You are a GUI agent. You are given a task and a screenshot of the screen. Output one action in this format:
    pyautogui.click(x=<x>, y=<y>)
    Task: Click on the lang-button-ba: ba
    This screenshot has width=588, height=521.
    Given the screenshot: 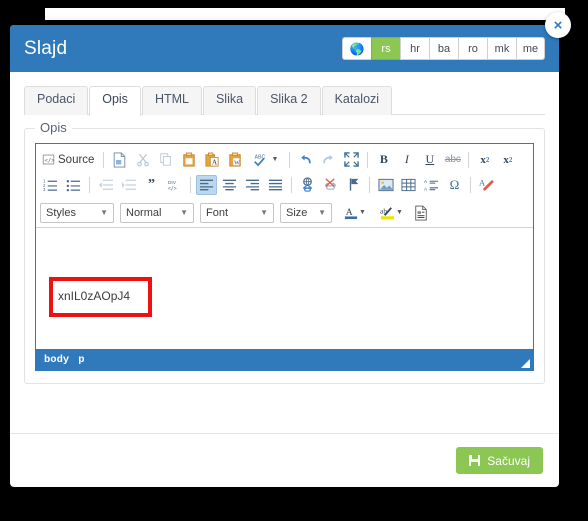 What is the action you would take?
    pyautogui.click(x=443, y=48)
    